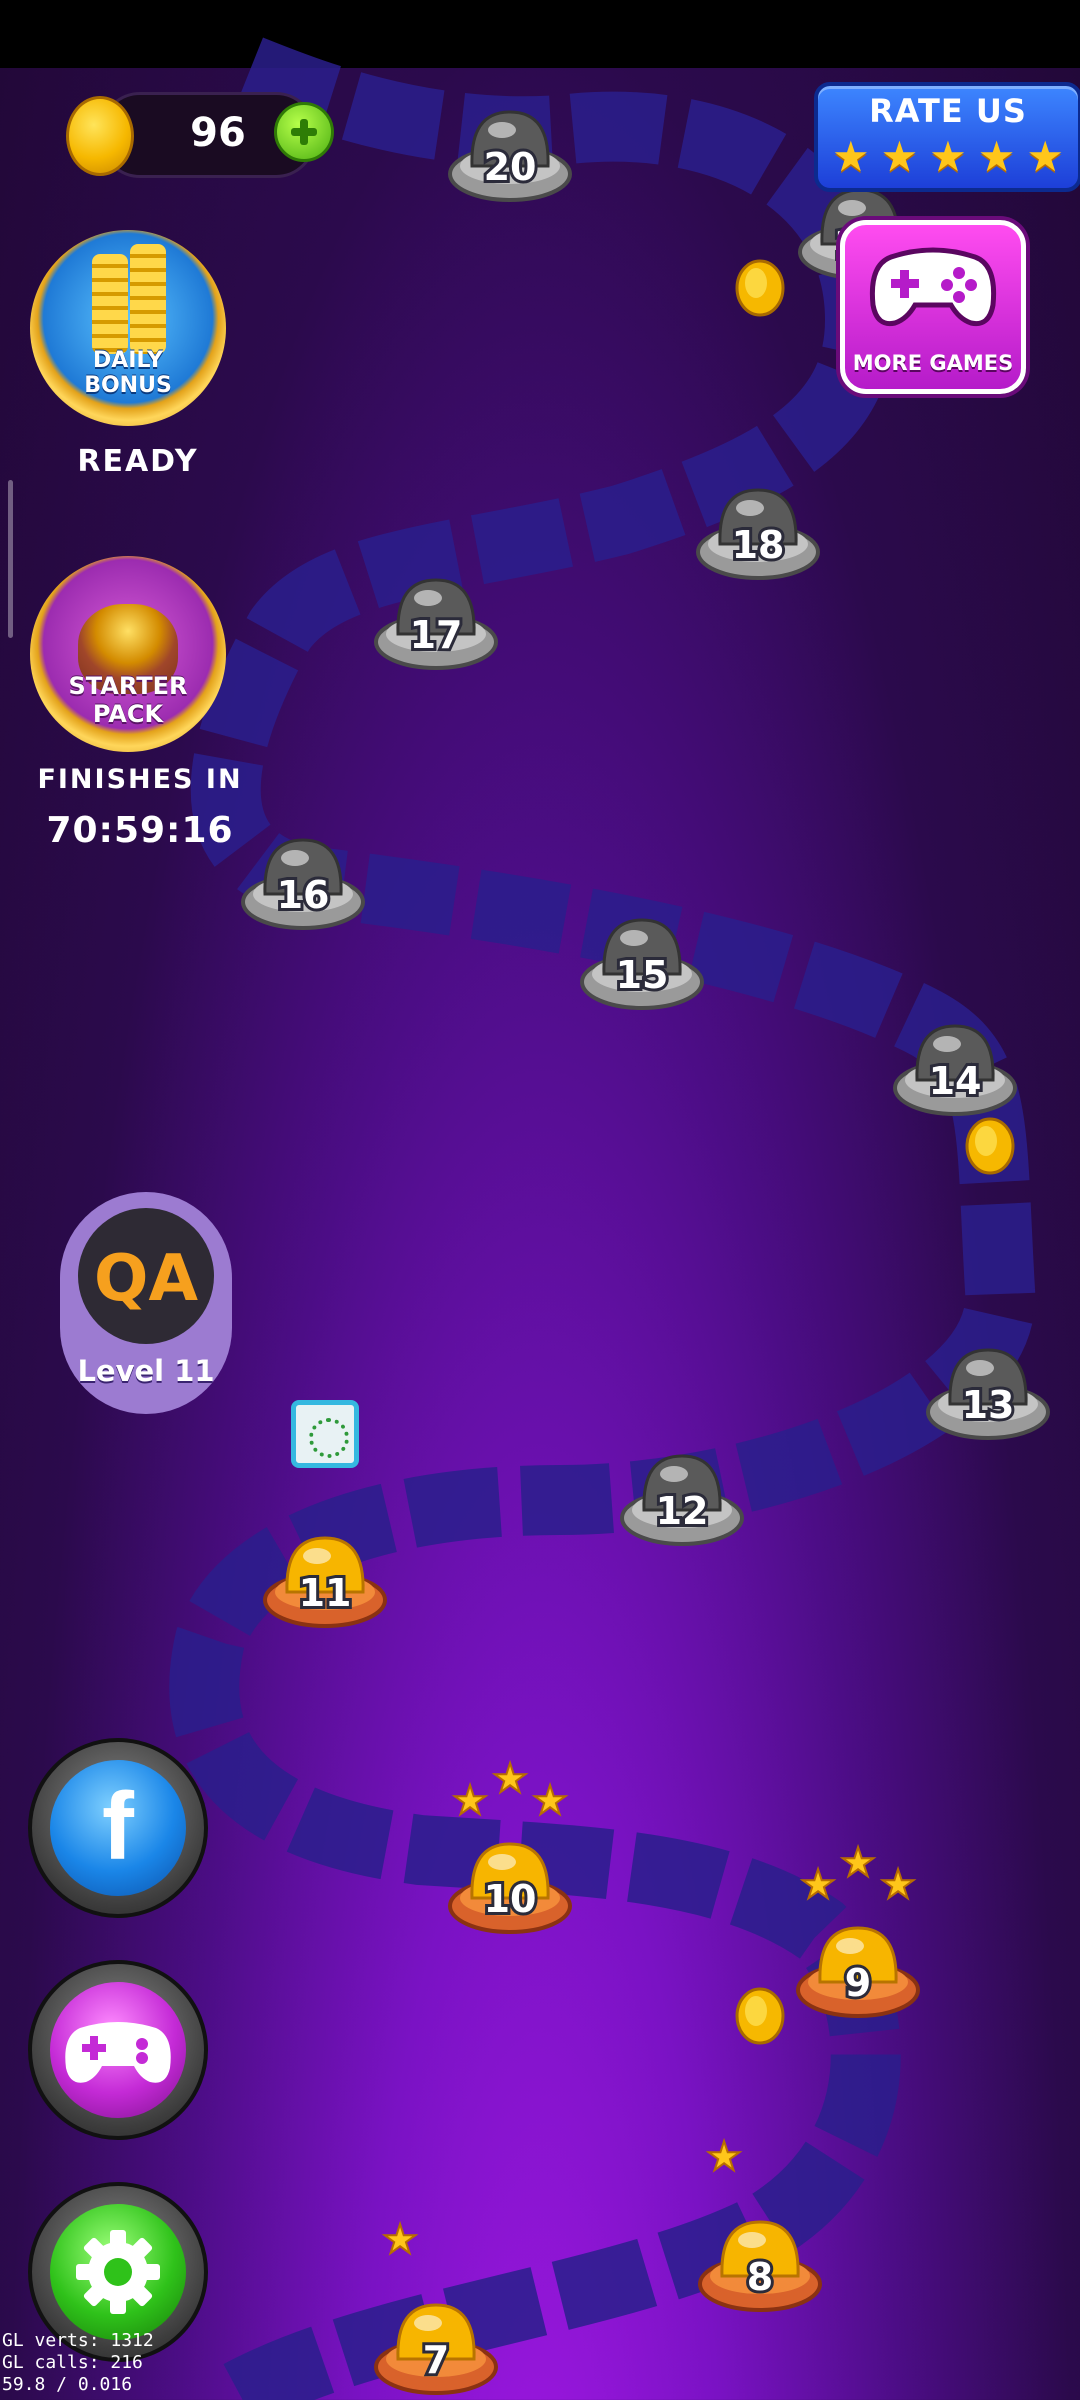 The image size is (1080, 2400). I want to click on daily-bonus-label-line1: DAILY, so click(128, 360).